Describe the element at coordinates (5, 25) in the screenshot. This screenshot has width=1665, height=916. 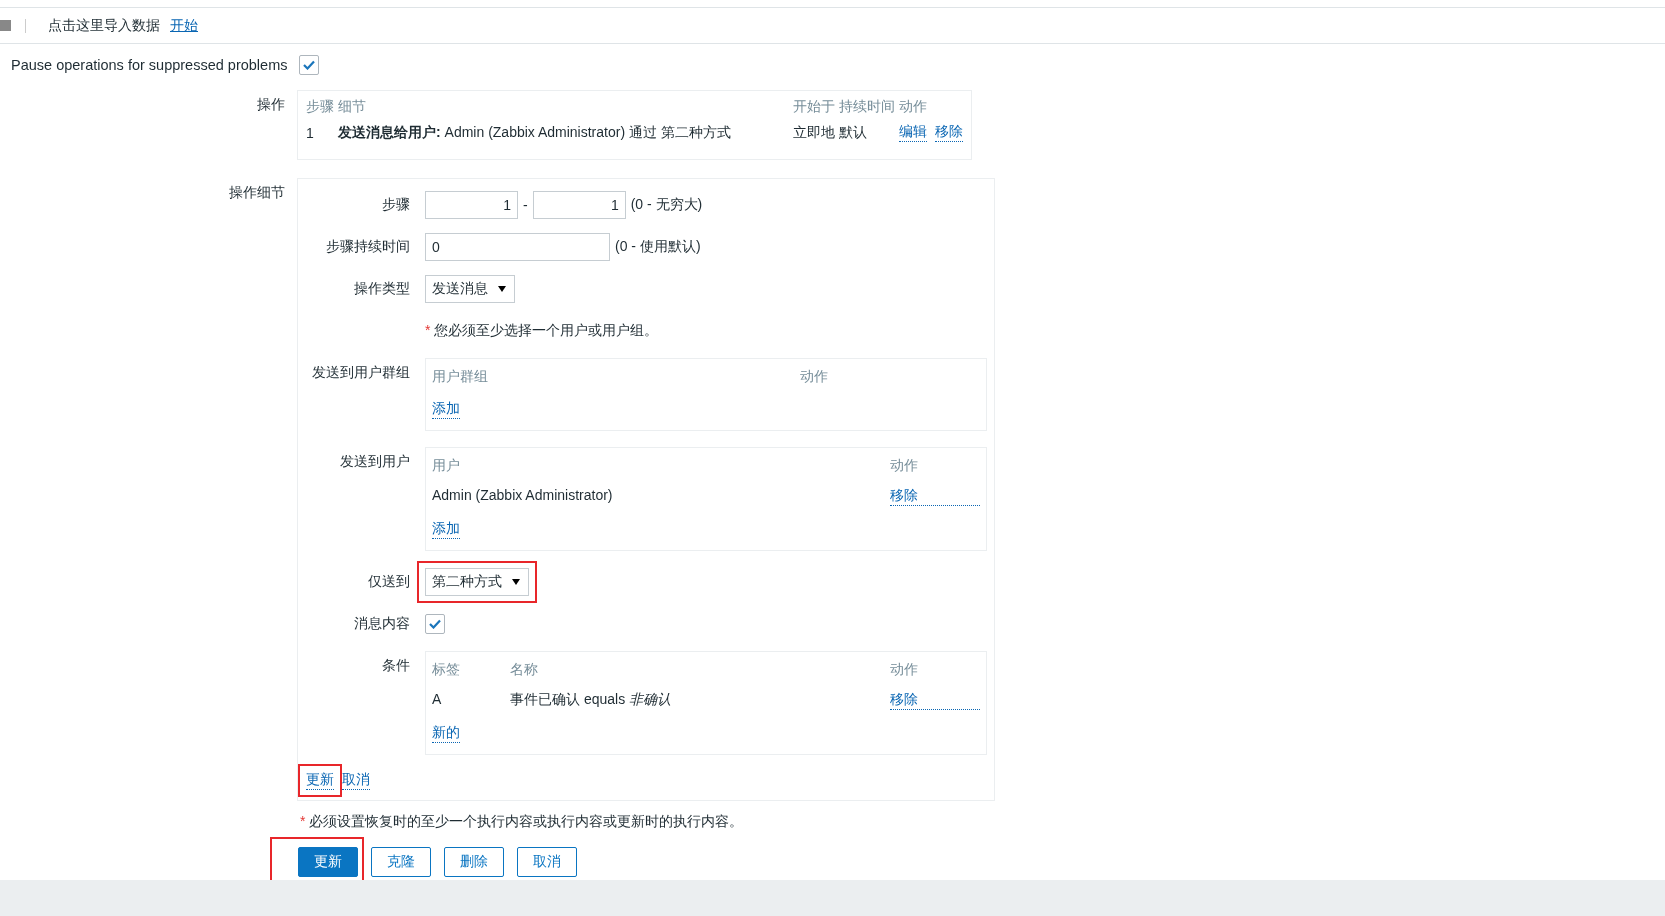
I see `square-icon` at that location.